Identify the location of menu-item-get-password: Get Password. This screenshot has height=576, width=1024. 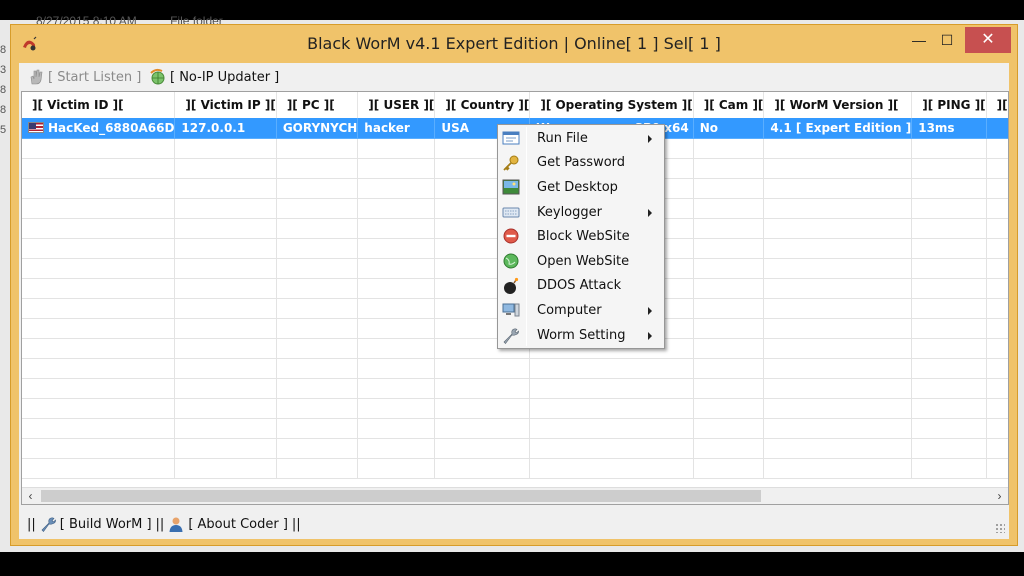
(581, 163).